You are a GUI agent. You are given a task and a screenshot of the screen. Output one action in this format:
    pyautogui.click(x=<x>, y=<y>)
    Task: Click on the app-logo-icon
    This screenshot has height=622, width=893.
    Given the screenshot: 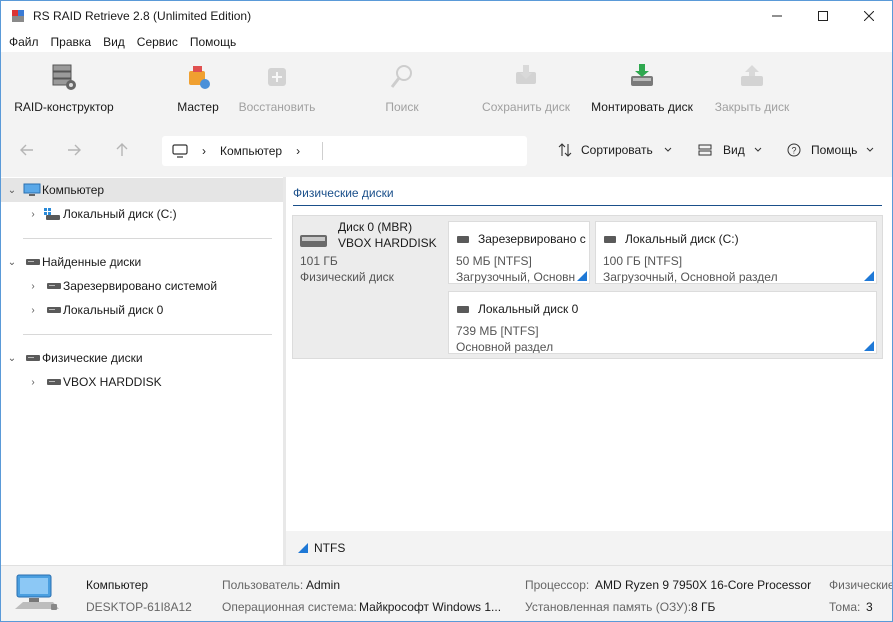 What is the action you would take?
    pyautogui.click(x=18, y=16)
    